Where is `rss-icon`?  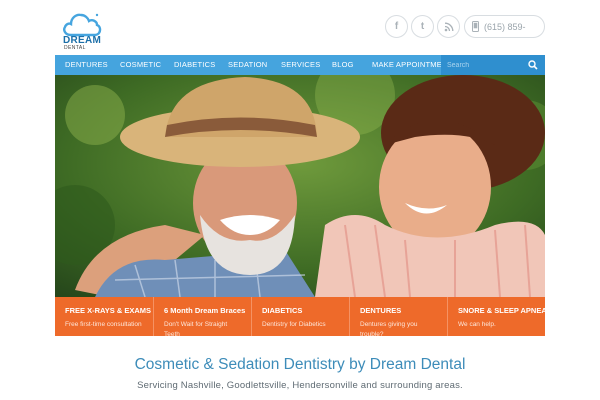 rss-icon is located at coordinates (448, 26).